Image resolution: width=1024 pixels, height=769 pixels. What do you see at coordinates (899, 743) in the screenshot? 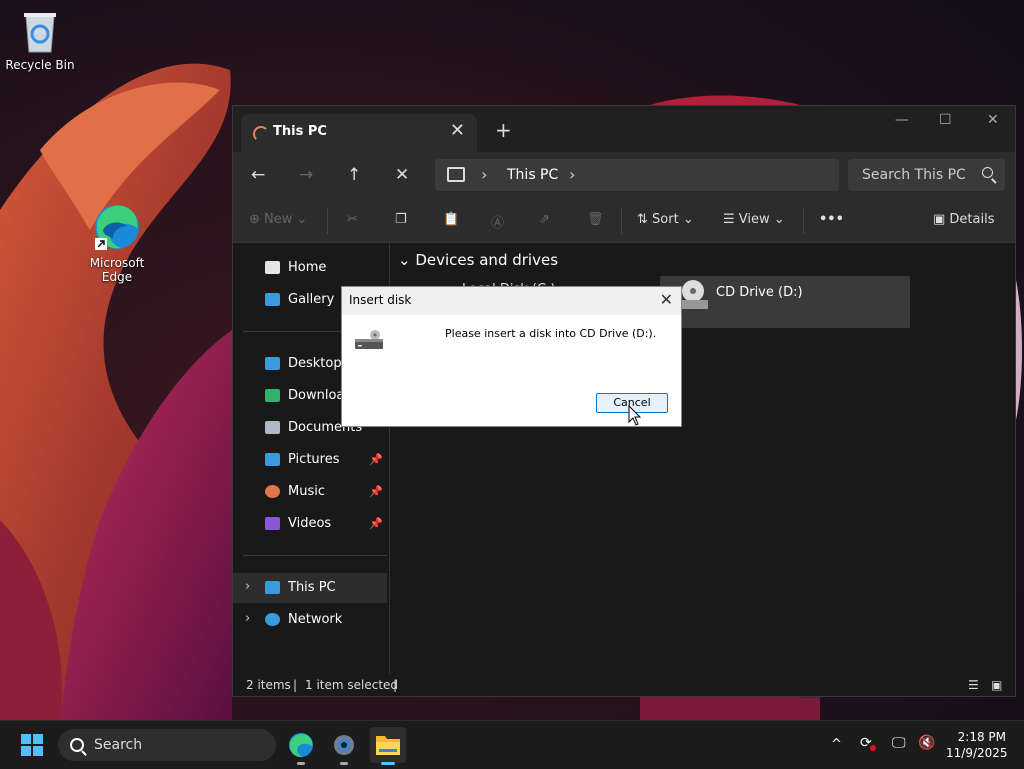
I see `network-status-icon: 🖵` at bounding box center [899, 743].